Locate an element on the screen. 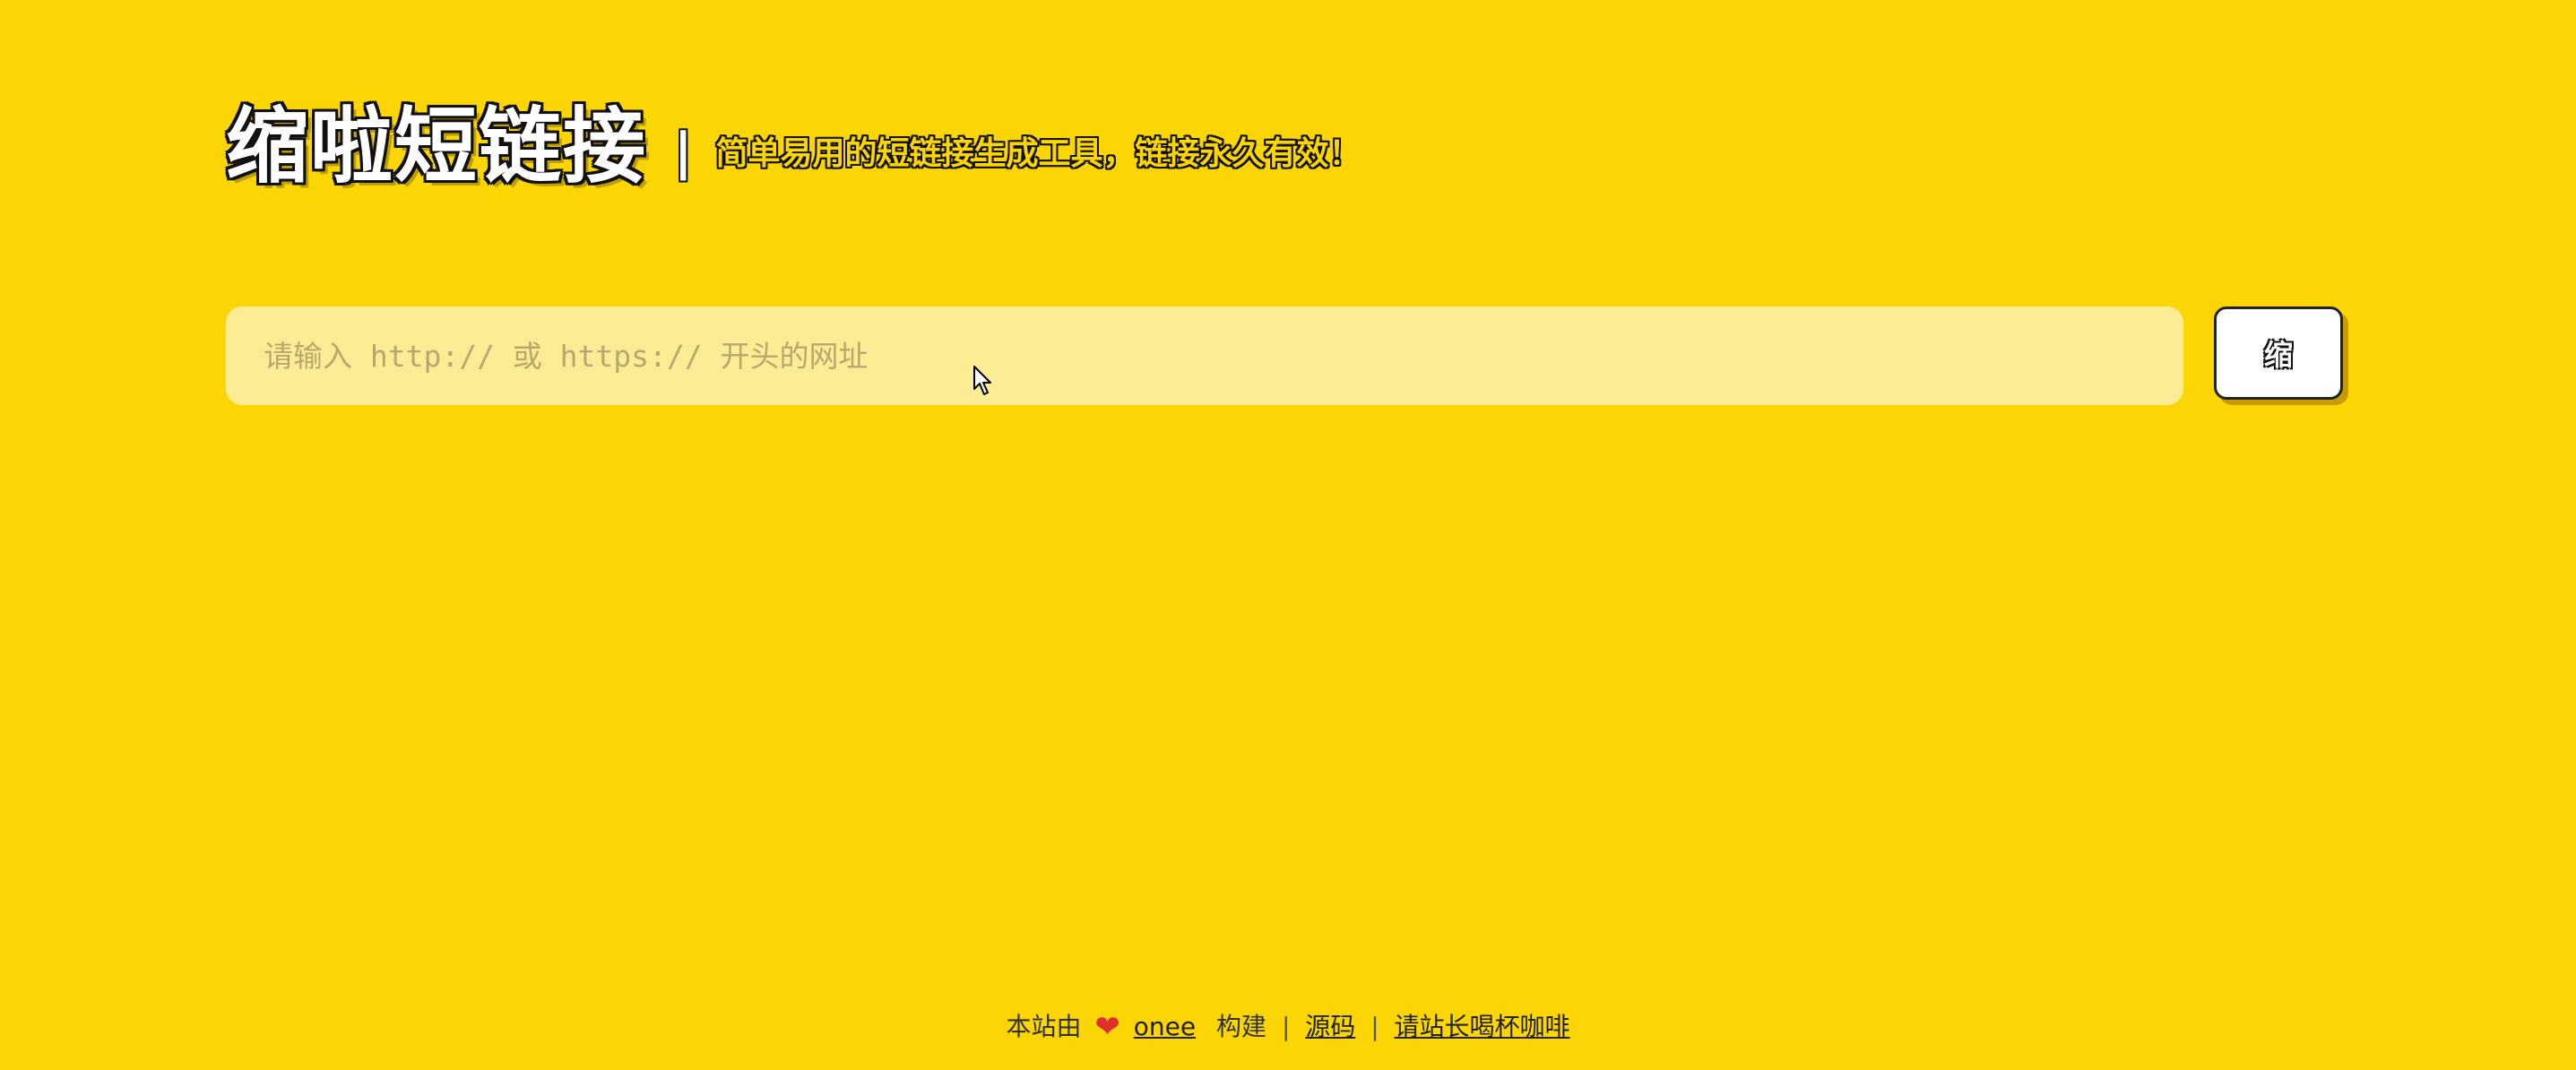  url-input is located at coordinates (1204, 355).